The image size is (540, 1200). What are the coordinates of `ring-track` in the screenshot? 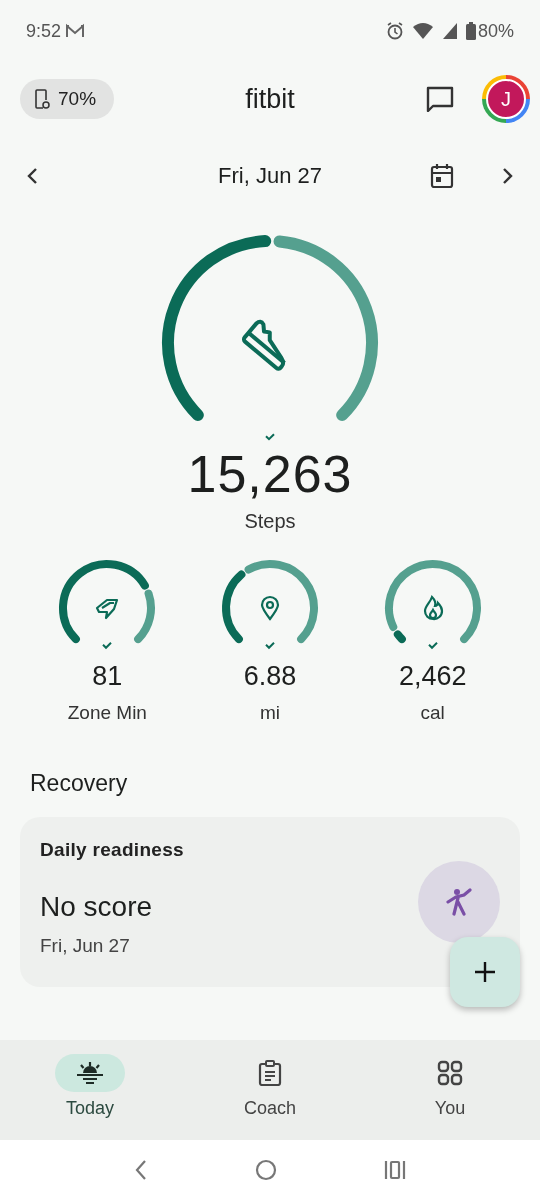 It's located at (145, 616).